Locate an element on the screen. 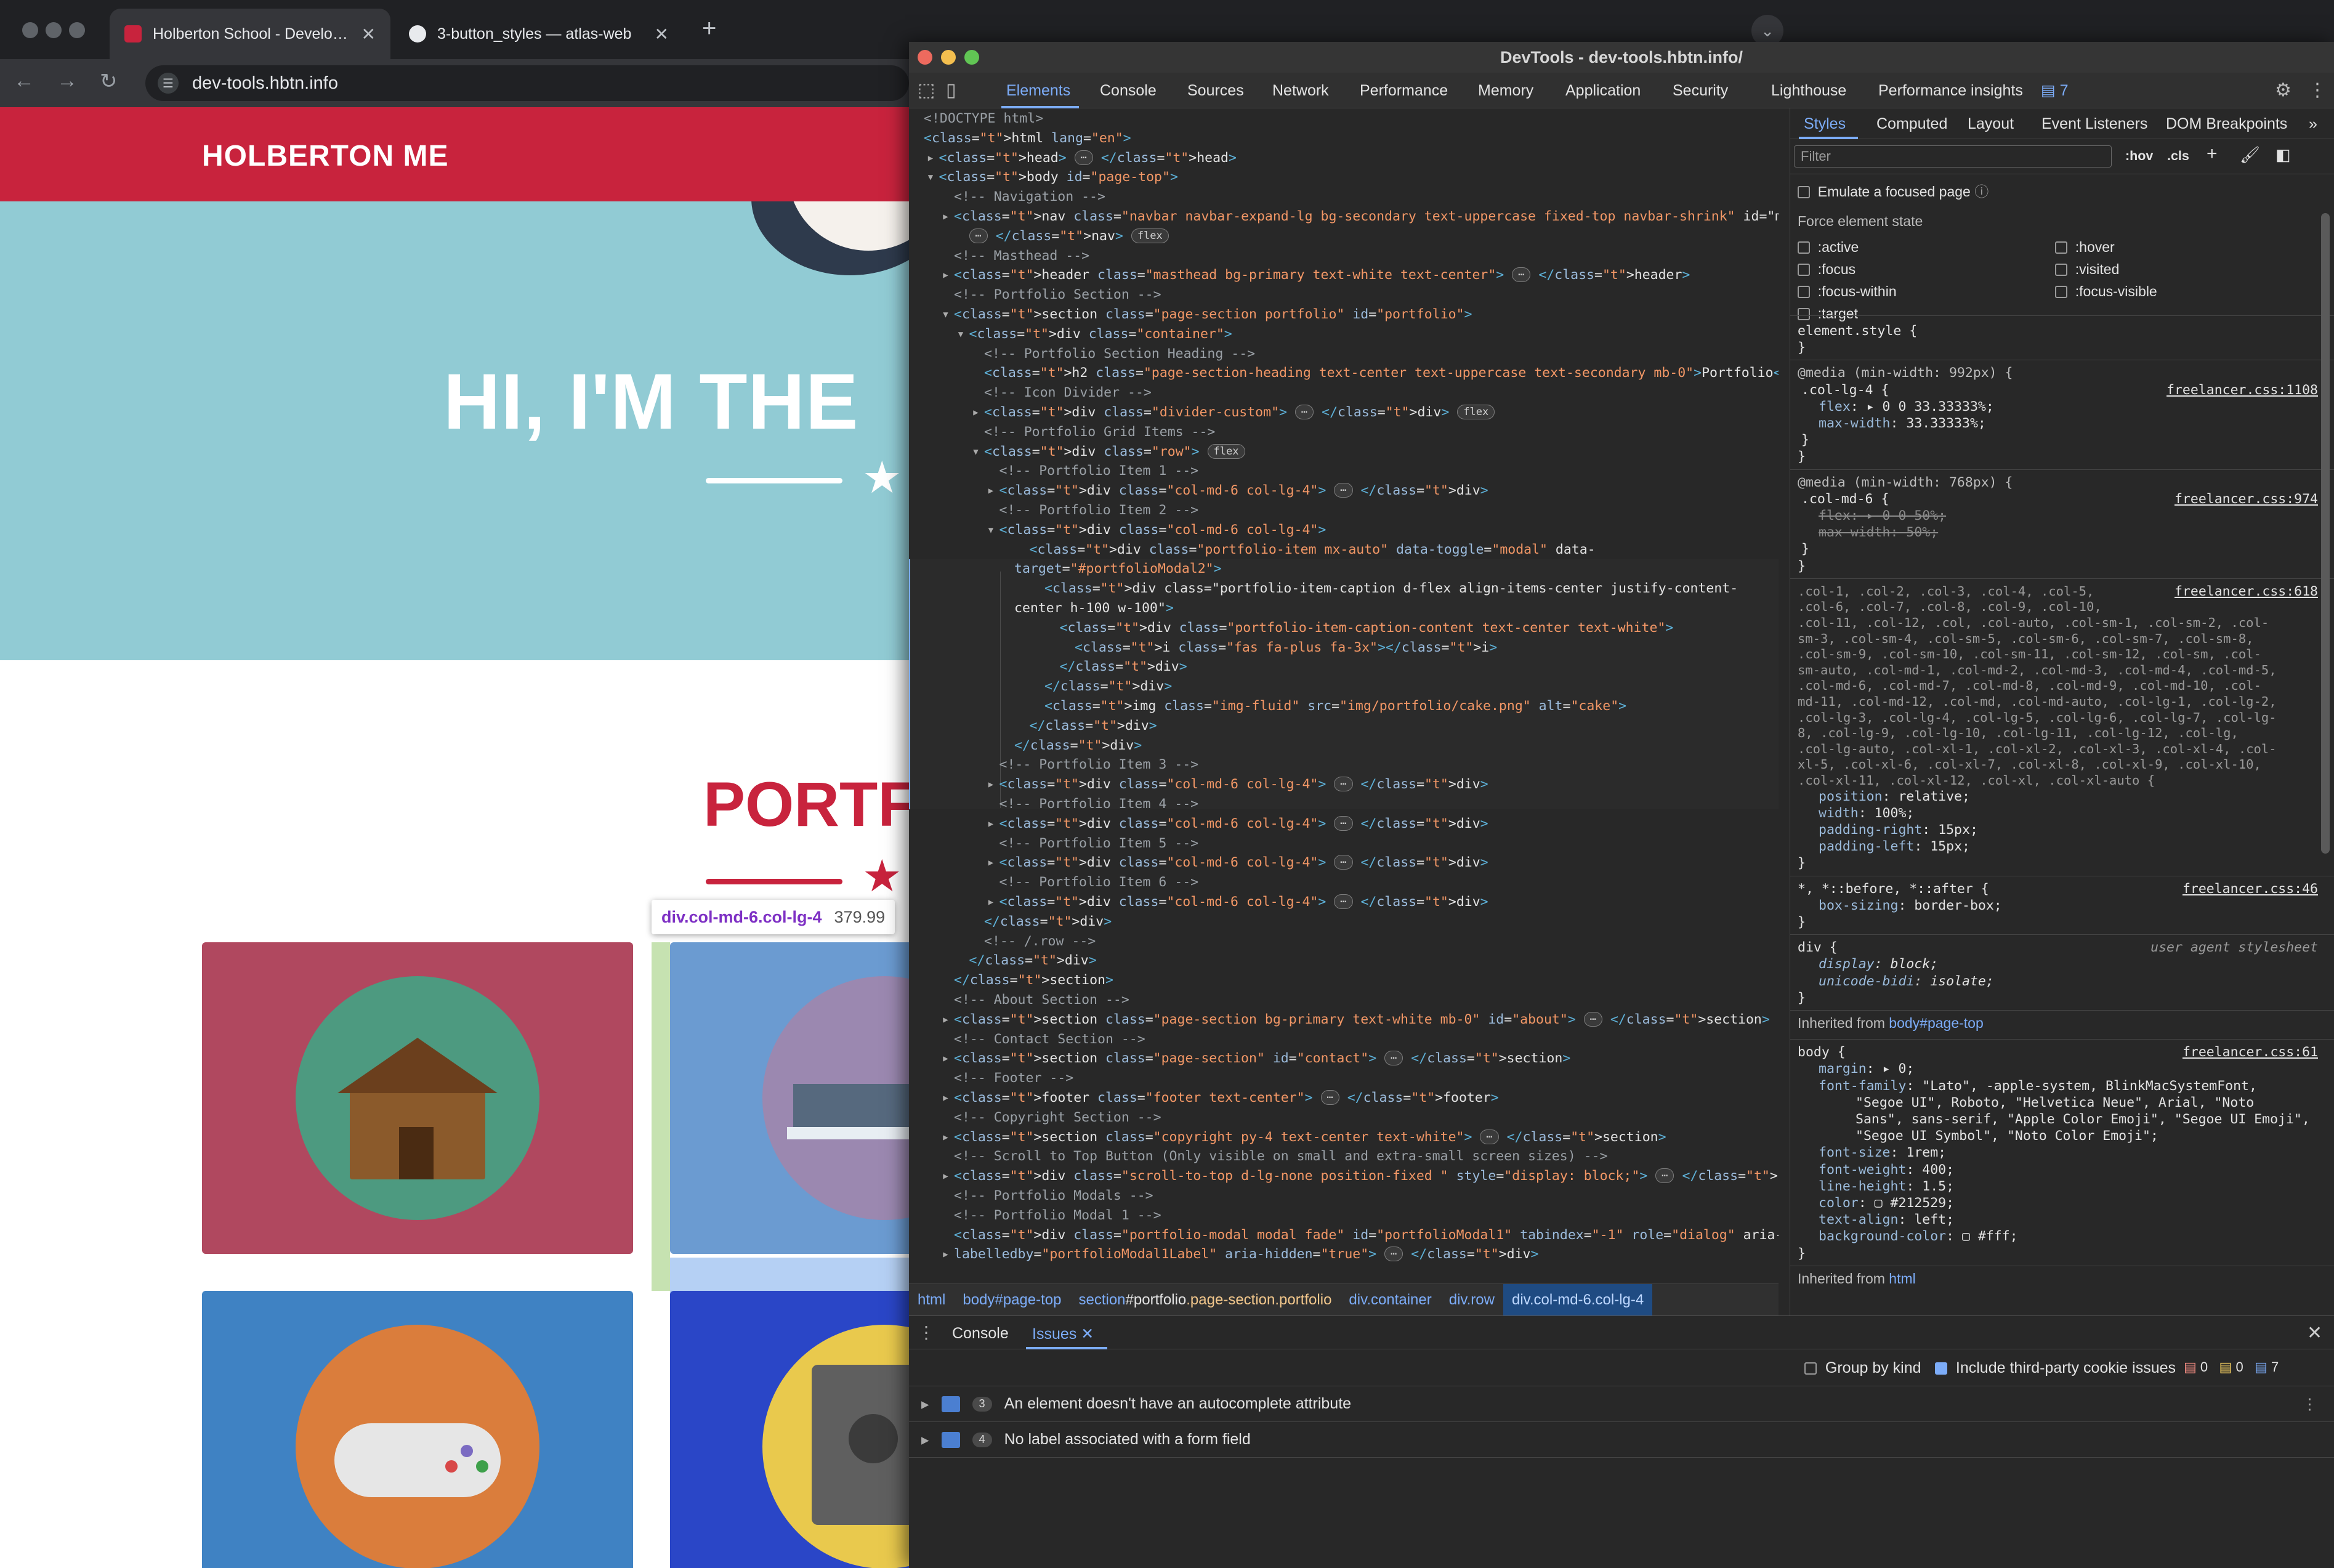 The image size is (2334, 1568). window-minimize-button is located at coordinates (54, 30).